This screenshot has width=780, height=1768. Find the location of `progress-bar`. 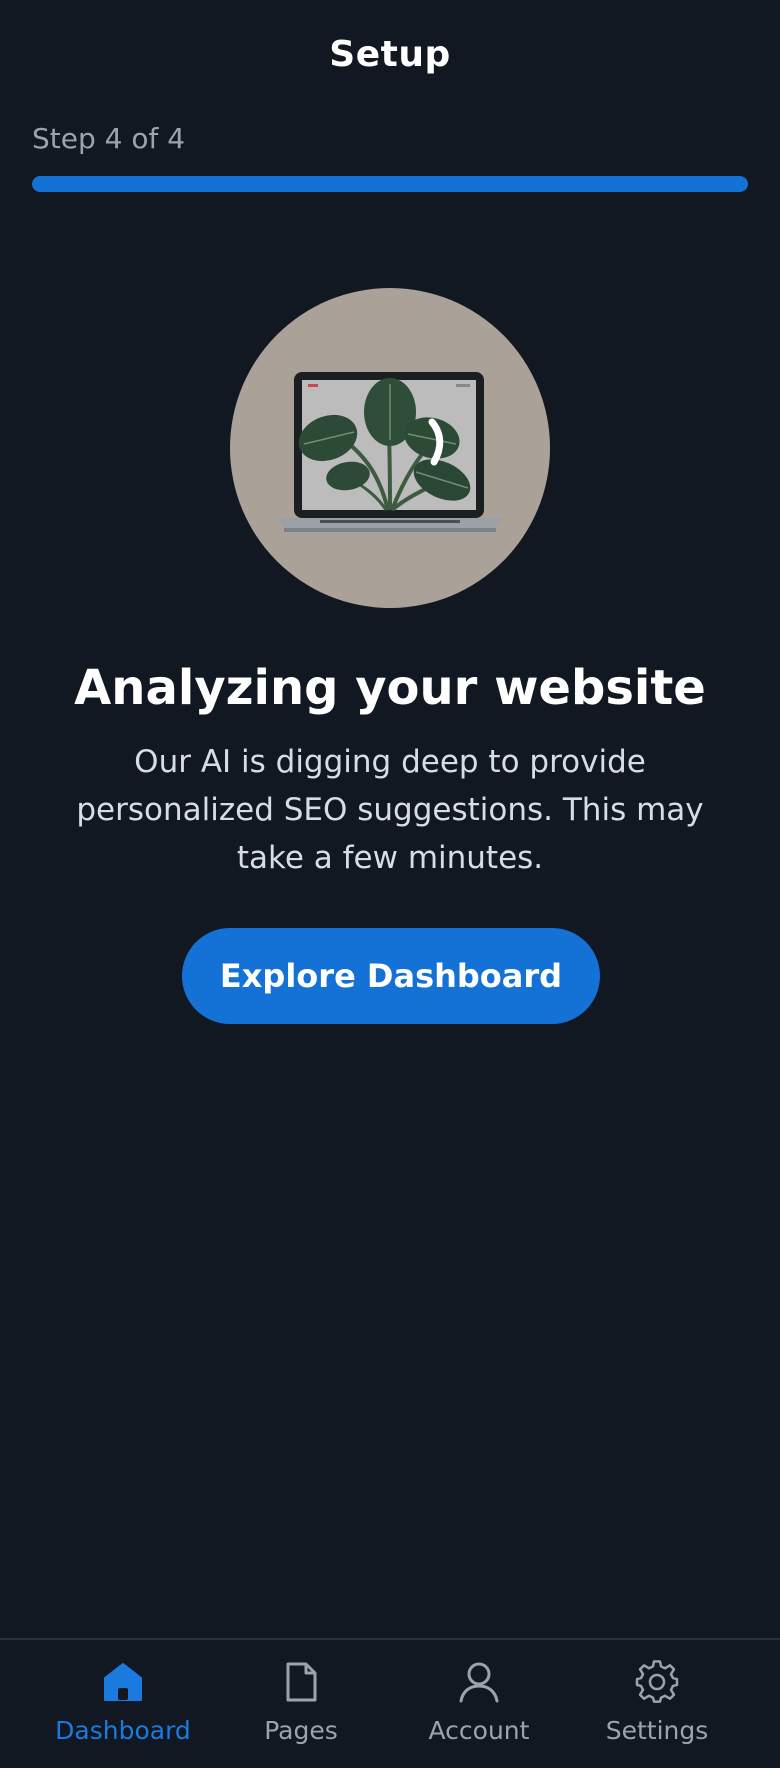

progress-bar is located at coordinates (390, 184).